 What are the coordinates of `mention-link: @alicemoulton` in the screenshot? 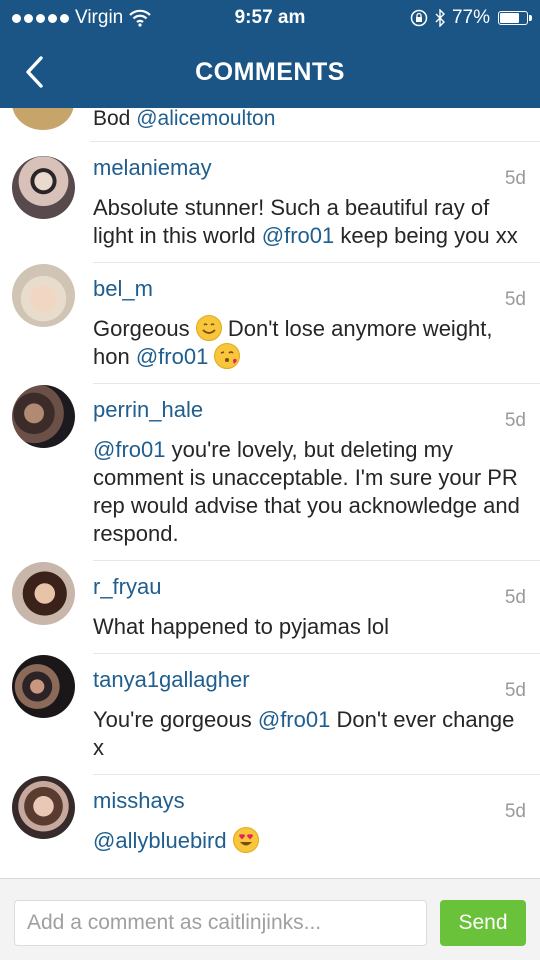 It's located at (205, 119).